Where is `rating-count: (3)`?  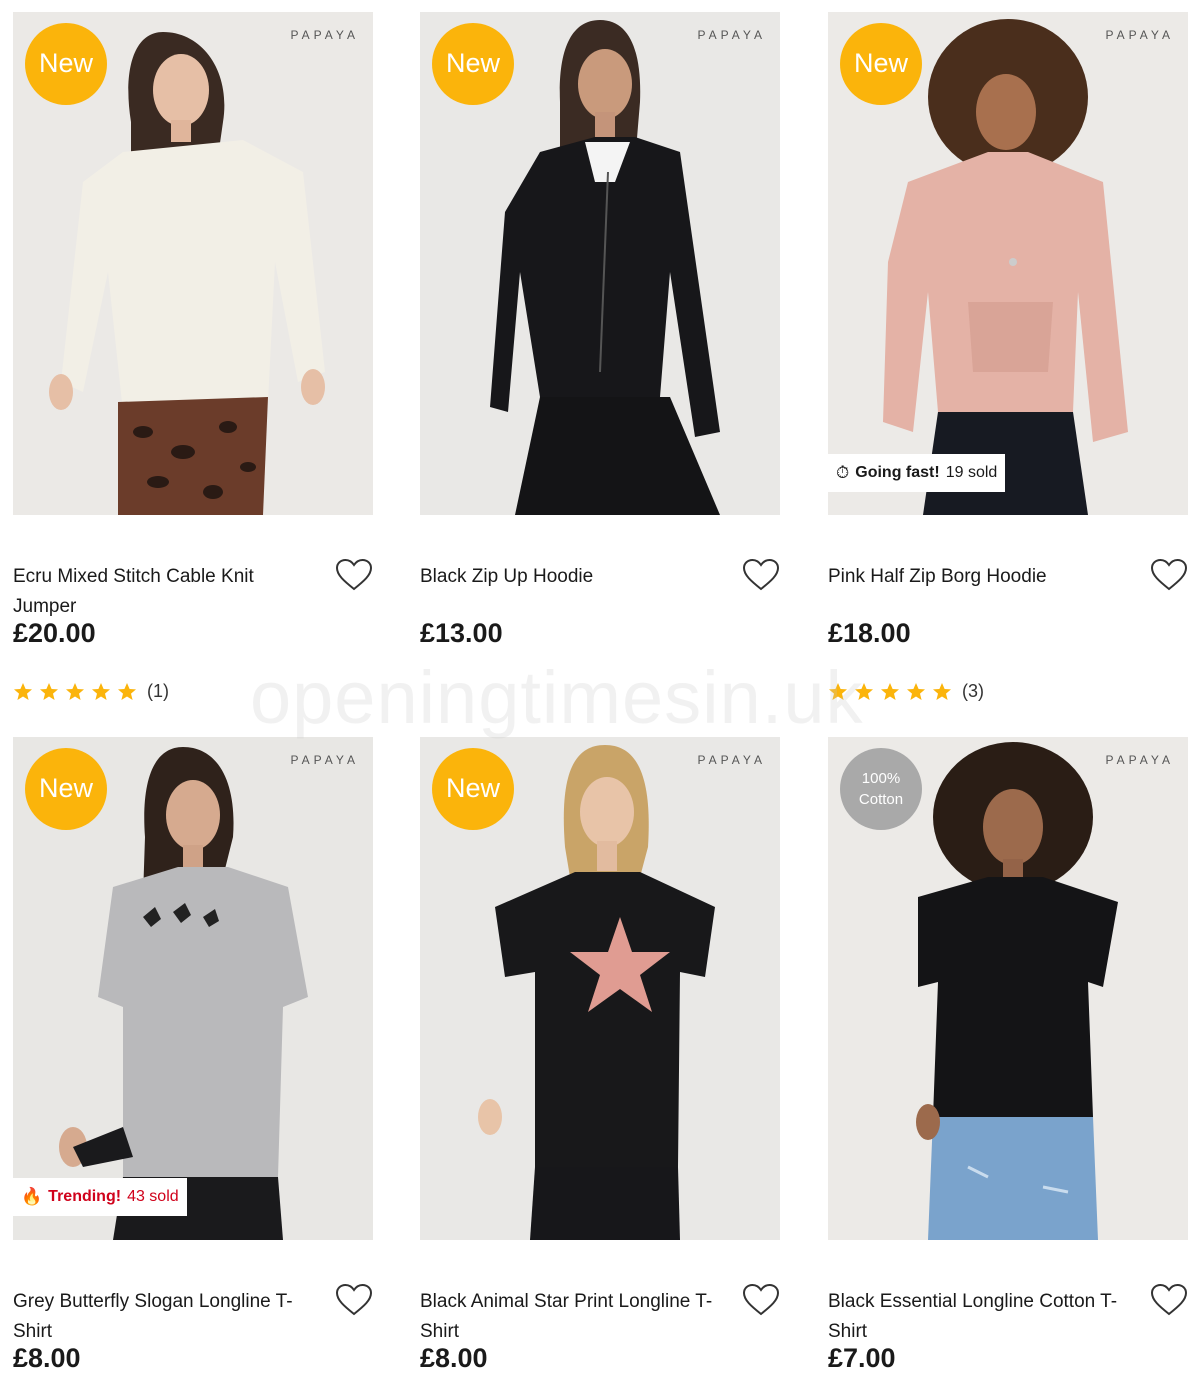
rating-count: (3) is located at coordinates (973, 691).